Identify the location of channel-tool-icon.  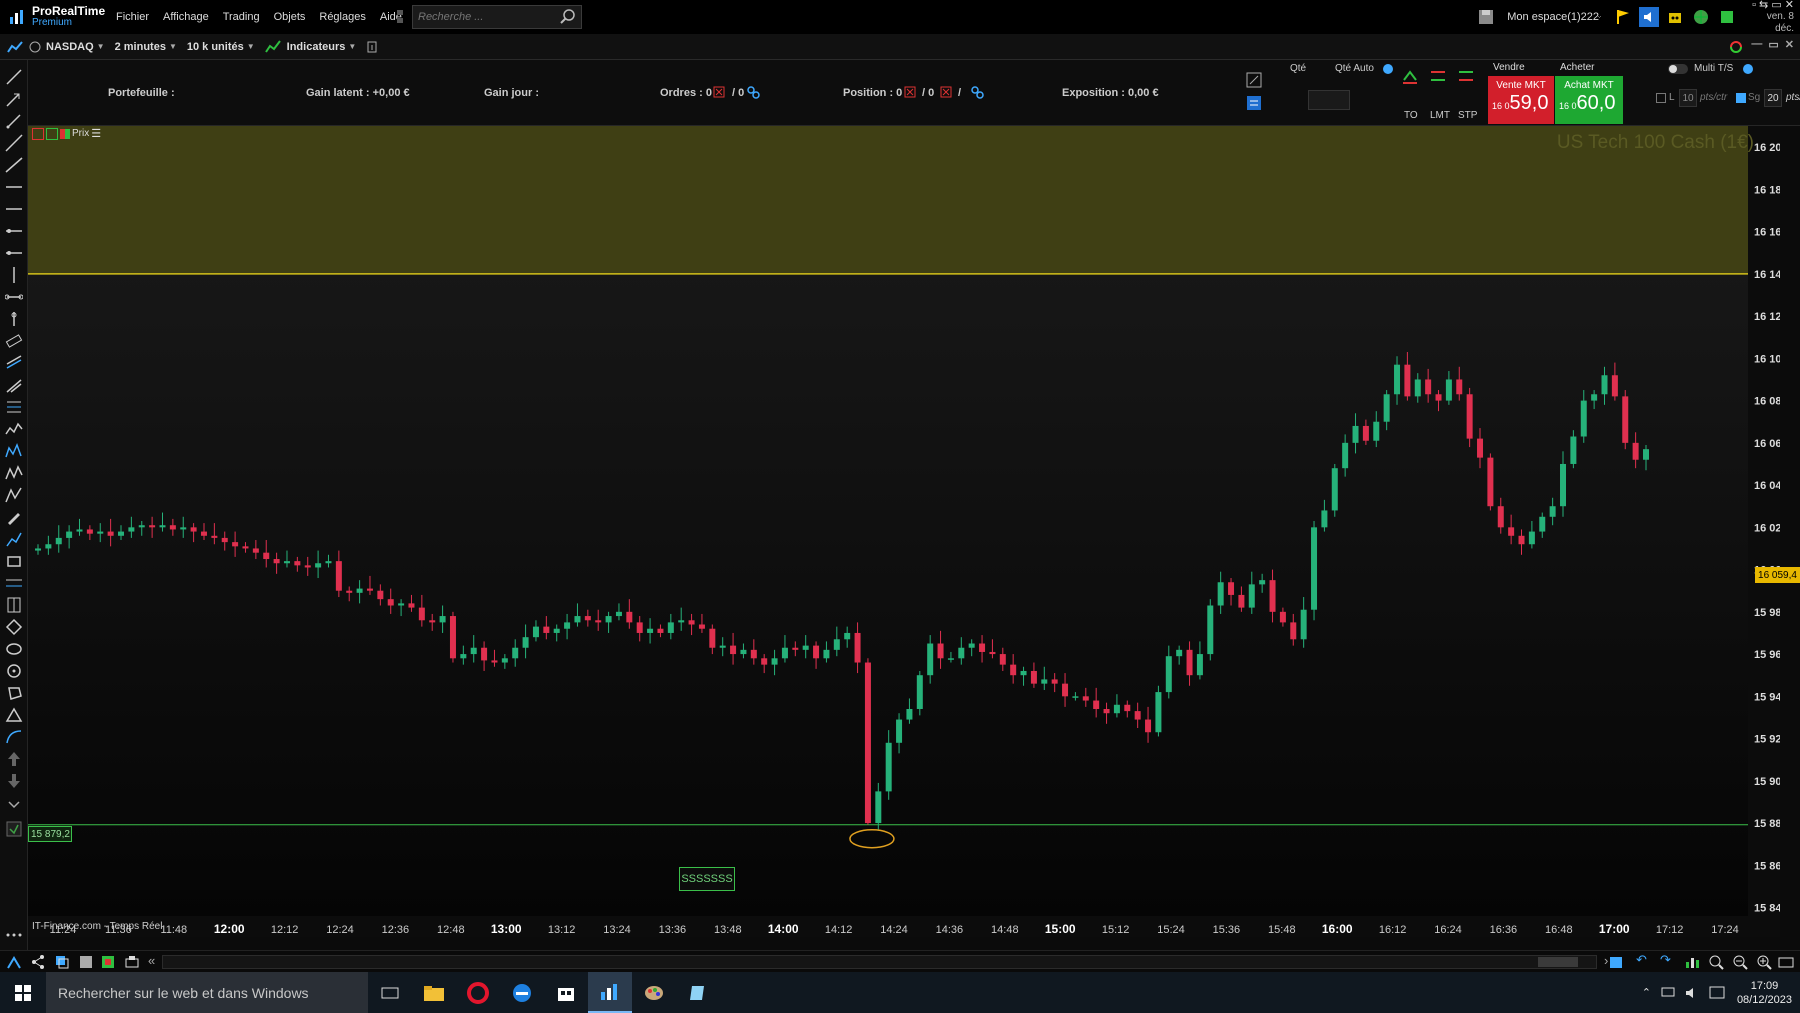
(14, 363).